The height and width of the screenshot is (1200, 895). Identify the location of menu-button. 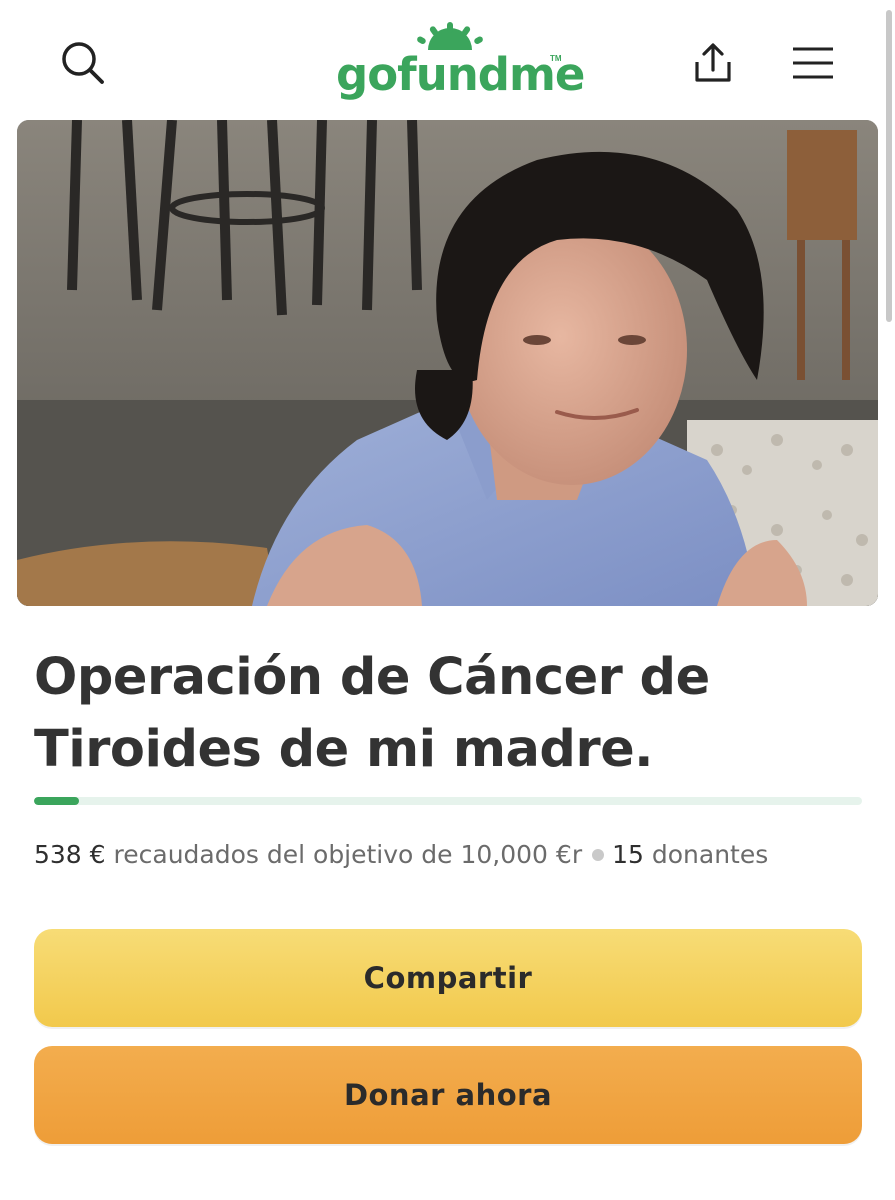
(813, 63).